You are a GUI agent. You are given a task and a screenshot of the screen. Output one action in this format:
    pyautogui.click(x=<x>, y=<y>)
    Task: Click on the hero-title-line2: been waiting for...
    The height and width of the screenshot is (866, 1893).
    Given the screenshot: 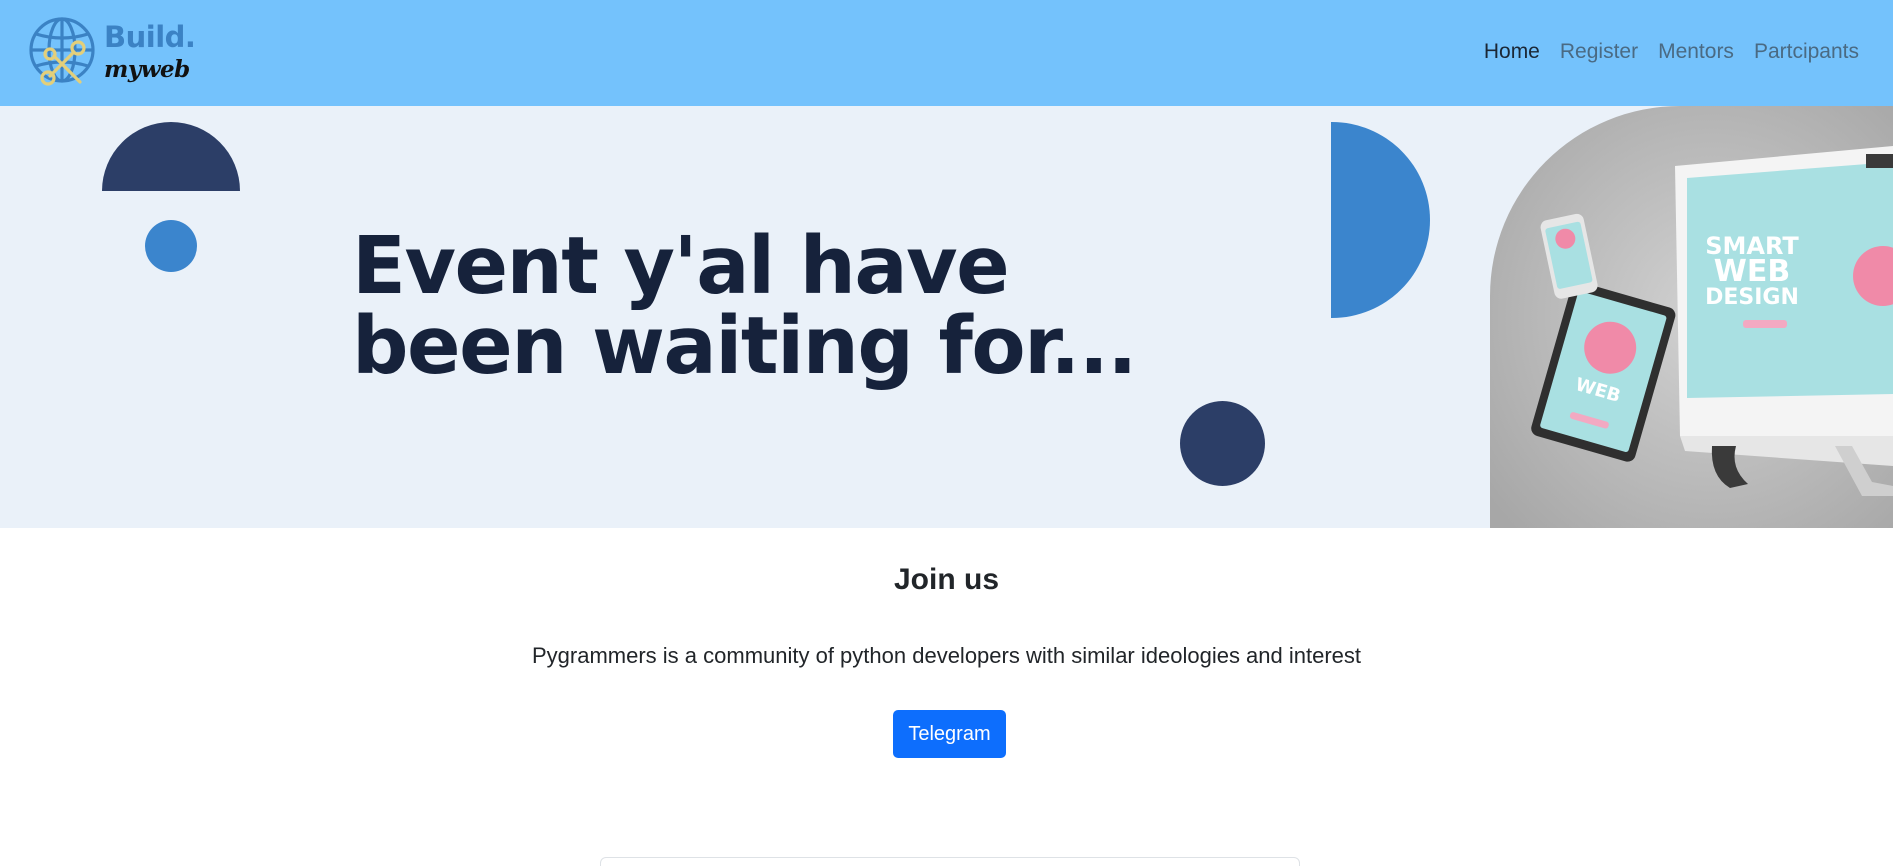 What is the action you would take?
    pyautogui.click(x=744, y=346)
    